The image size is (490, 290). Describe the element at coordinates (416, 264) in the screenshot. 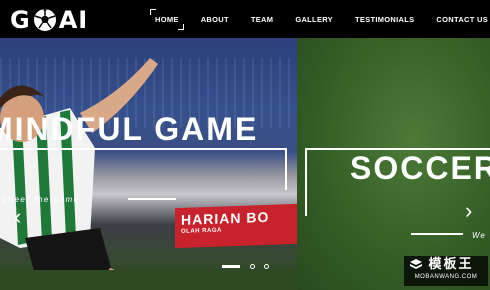

I see `watermark-logo-icon` at that location.